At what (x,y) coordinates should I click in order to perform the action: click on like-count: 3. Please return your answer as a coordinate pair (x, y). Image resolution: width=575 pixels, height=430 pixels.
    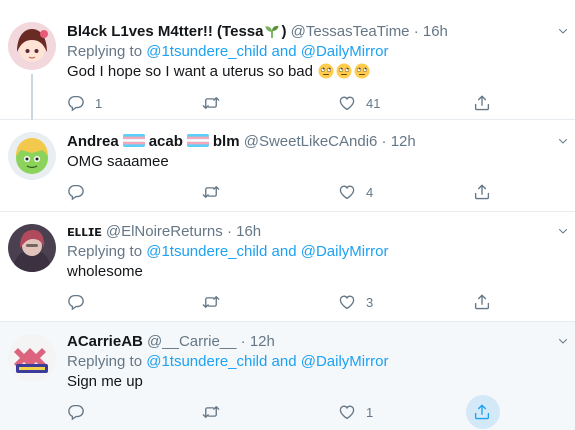
    Looking at the image, I should click on (370, 302).